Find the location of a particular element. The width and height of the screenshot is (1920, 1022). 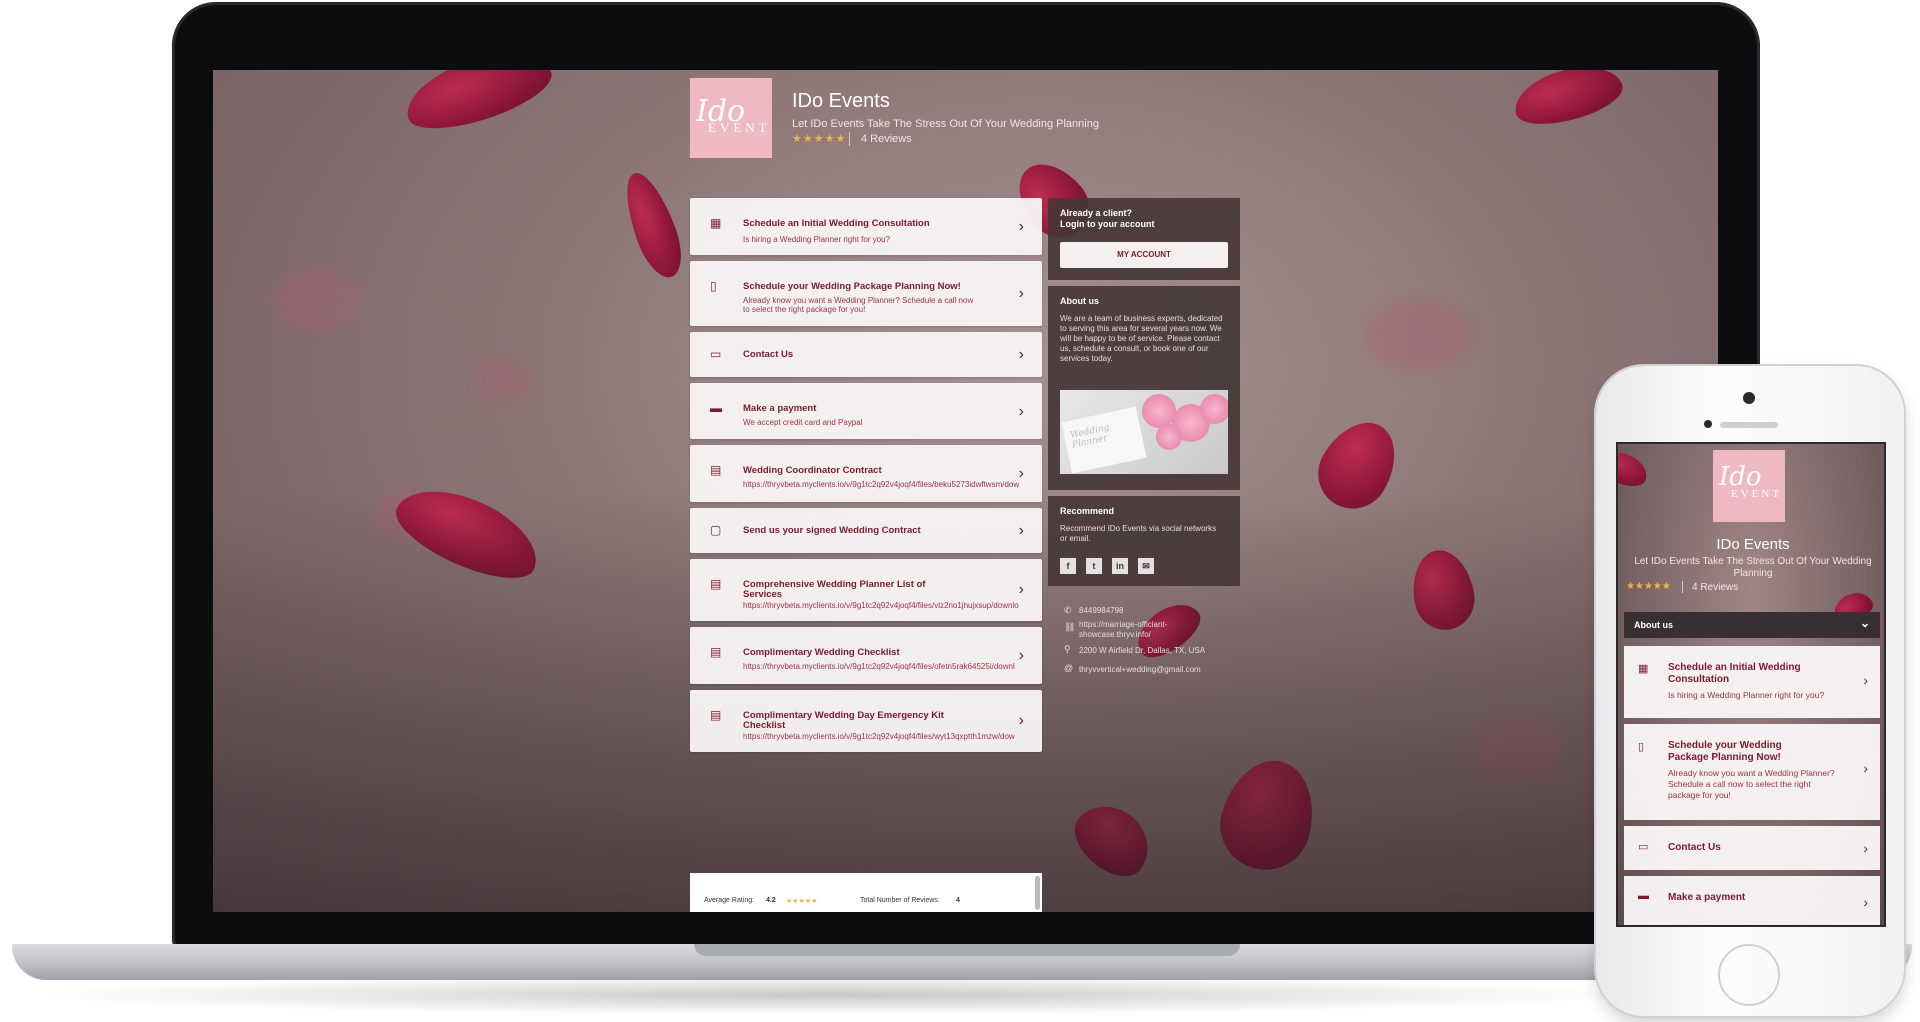

my-account-button: MY ACCOUNT is located at coordinates (1144, 255).